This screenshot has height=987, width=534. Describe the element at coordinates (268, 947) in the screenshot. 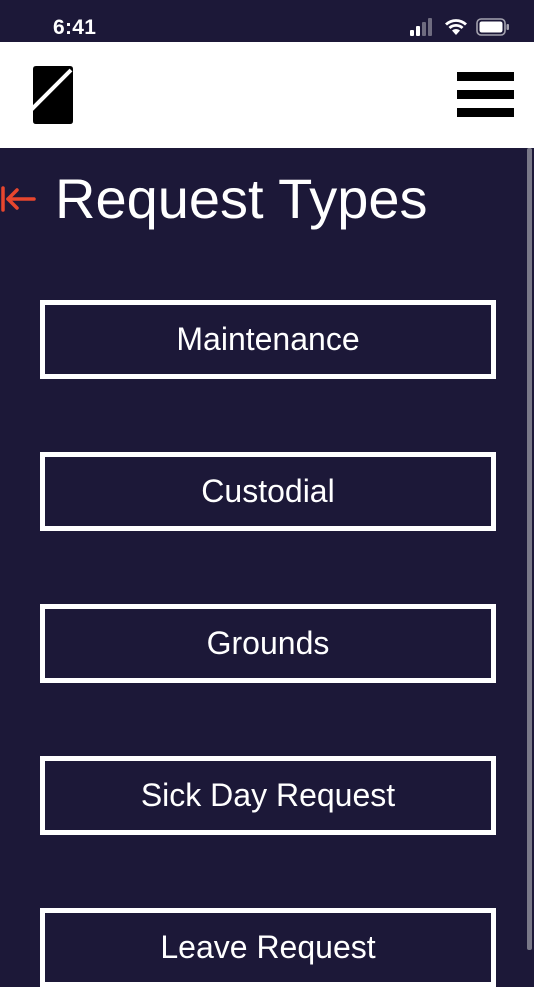

I see `leave-request-button: Leave Request` at that location.